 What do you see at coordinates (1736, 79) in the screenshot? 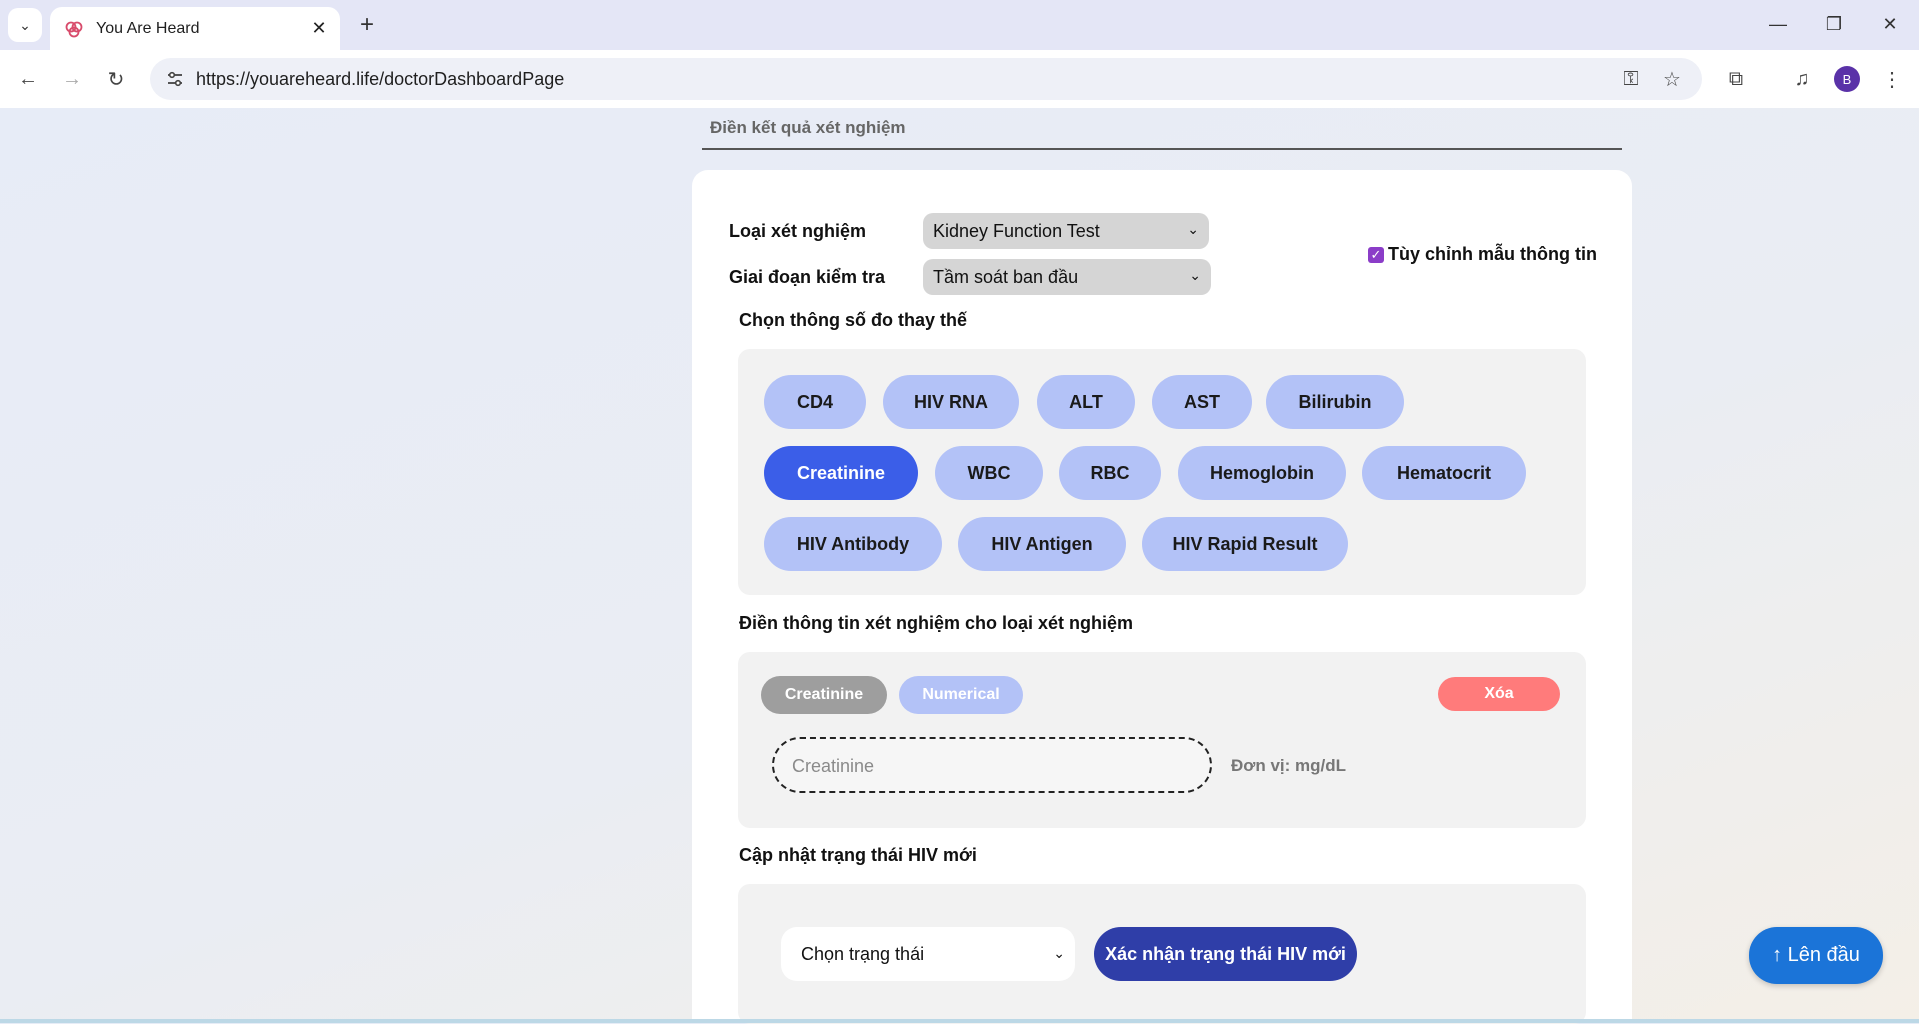
I see `extensions-icon: ⧉` at bounding box center [1736, 79].